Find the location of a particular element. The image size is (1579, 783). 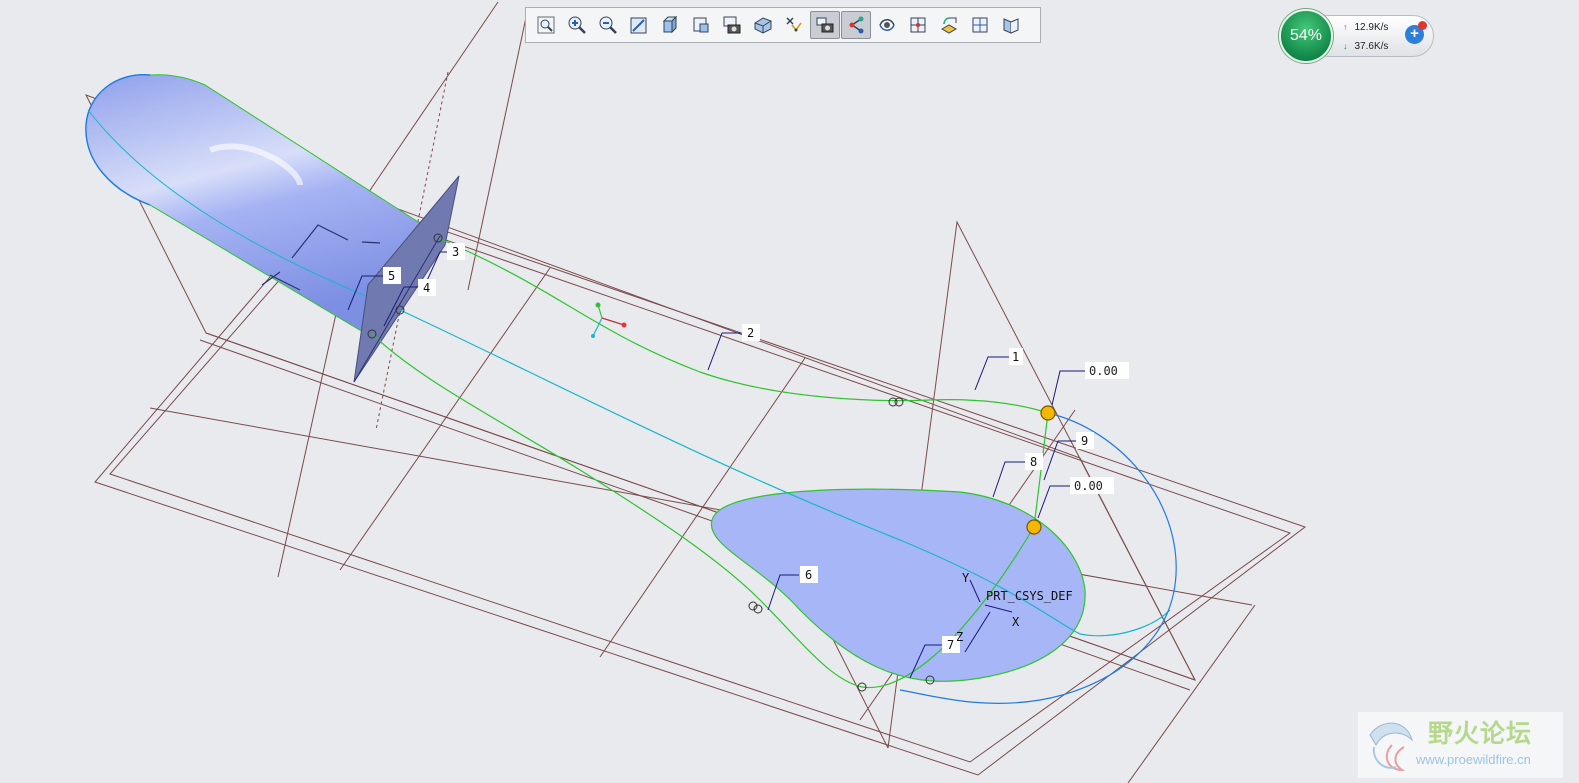

zoom-out-button is located at coordinates (608, 25).